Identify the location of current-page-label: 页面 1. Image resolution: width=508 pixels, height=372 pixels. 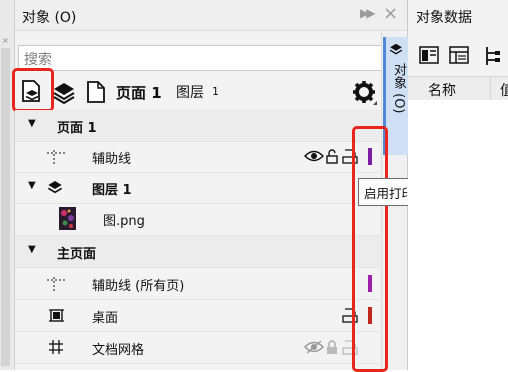
(139, 92).